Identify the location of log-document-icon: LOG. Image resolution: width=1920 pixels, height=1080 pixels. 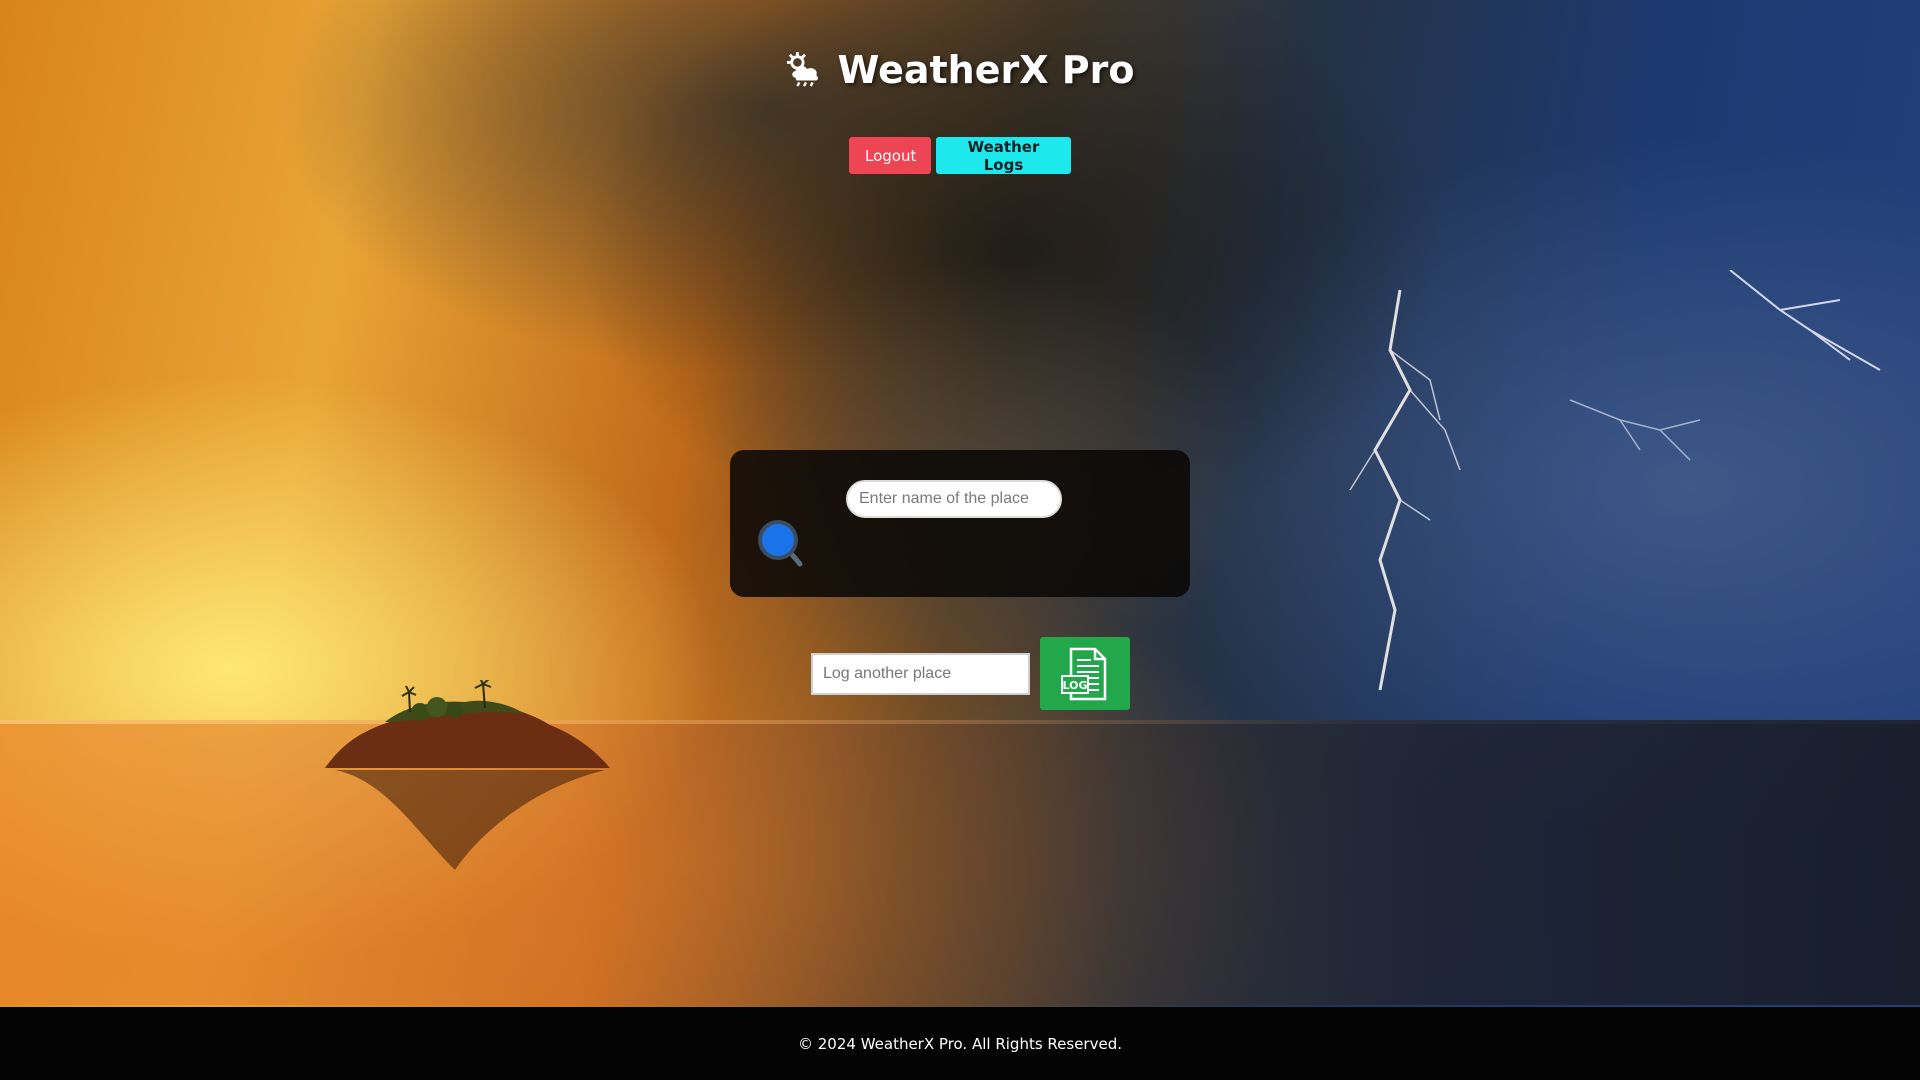
(1084, 673).